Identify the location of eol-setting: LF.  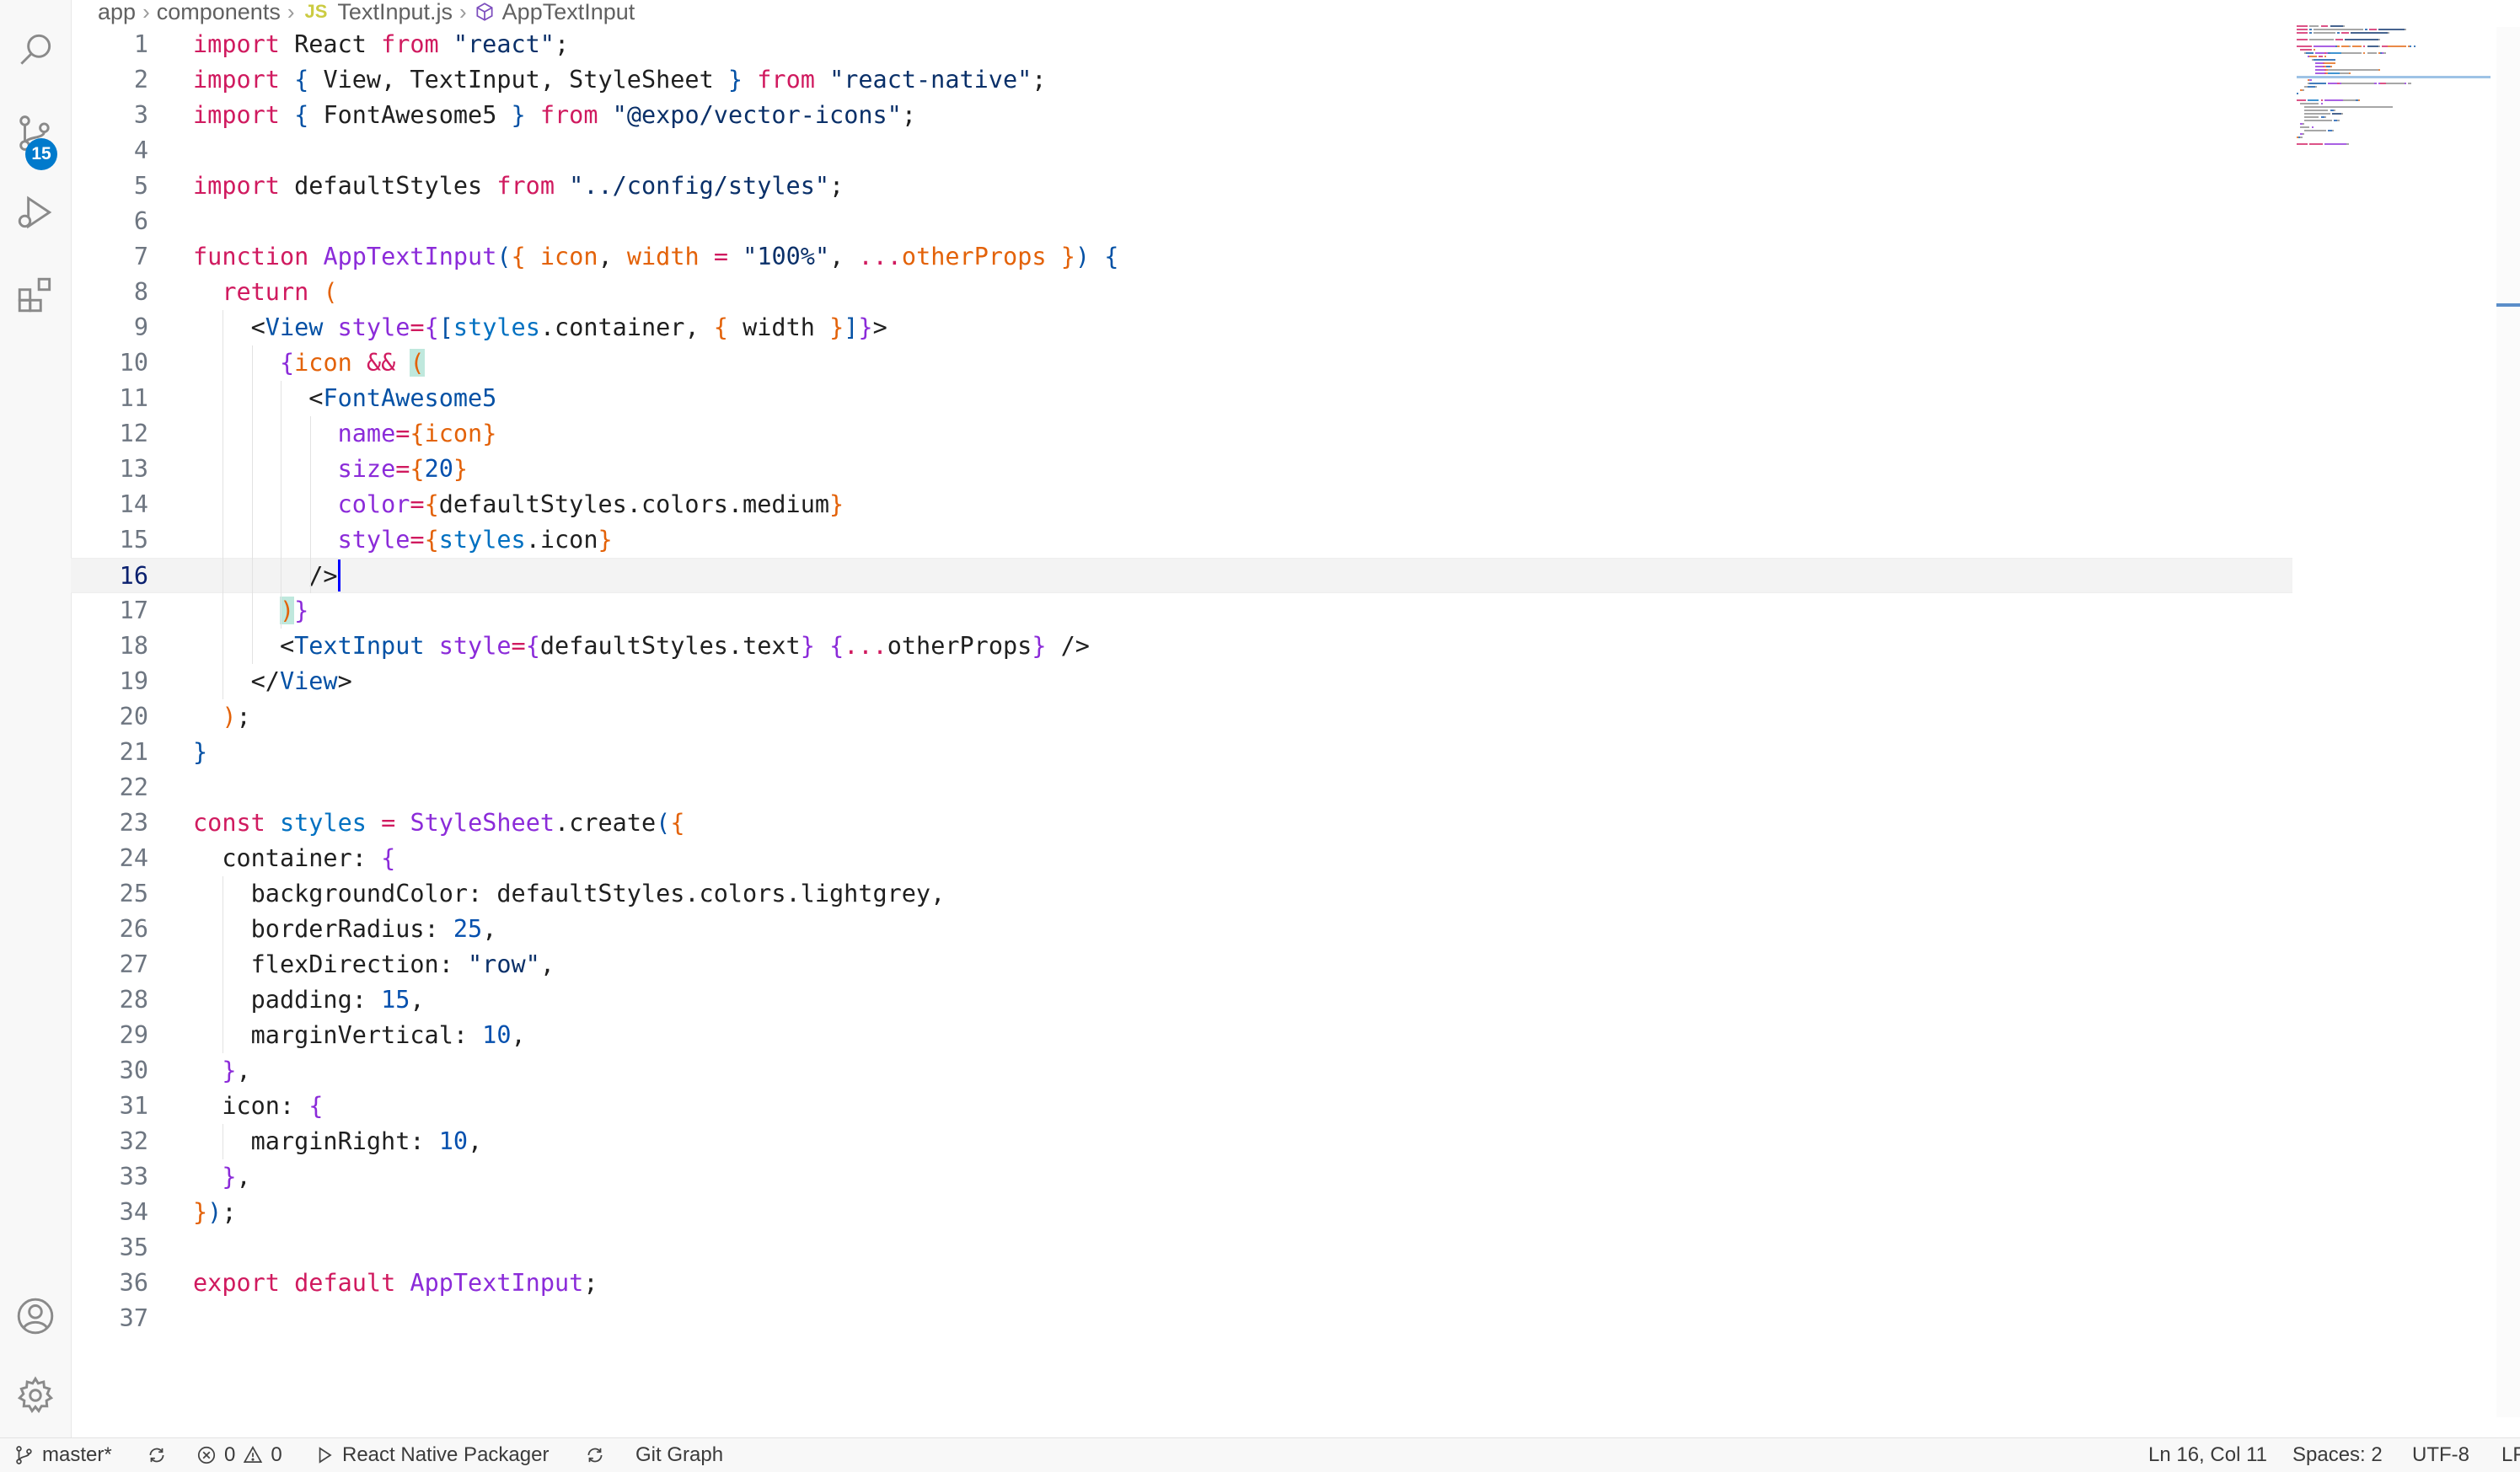
(2510, 1455).